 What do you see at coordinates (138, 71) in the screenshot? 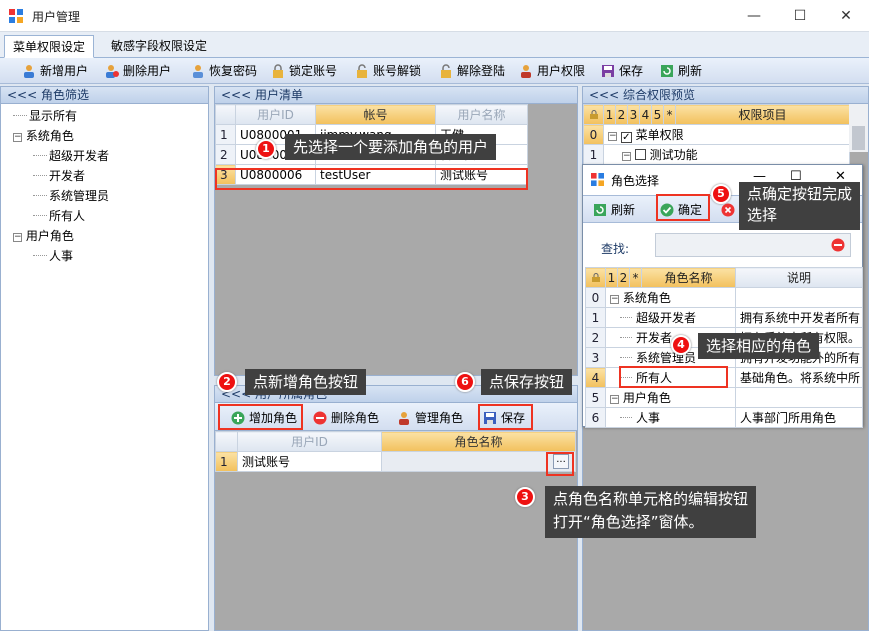
I see `delete-user-button: 删除用户` at bounding box center [138, 71].